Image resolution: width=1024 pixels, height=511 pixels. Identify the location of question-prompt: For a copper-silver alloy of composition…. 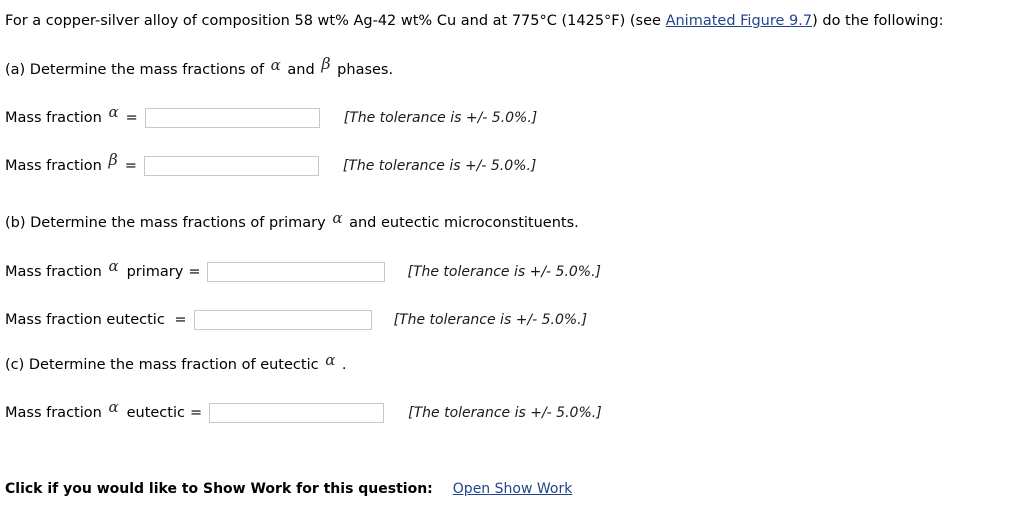
(474, 21).